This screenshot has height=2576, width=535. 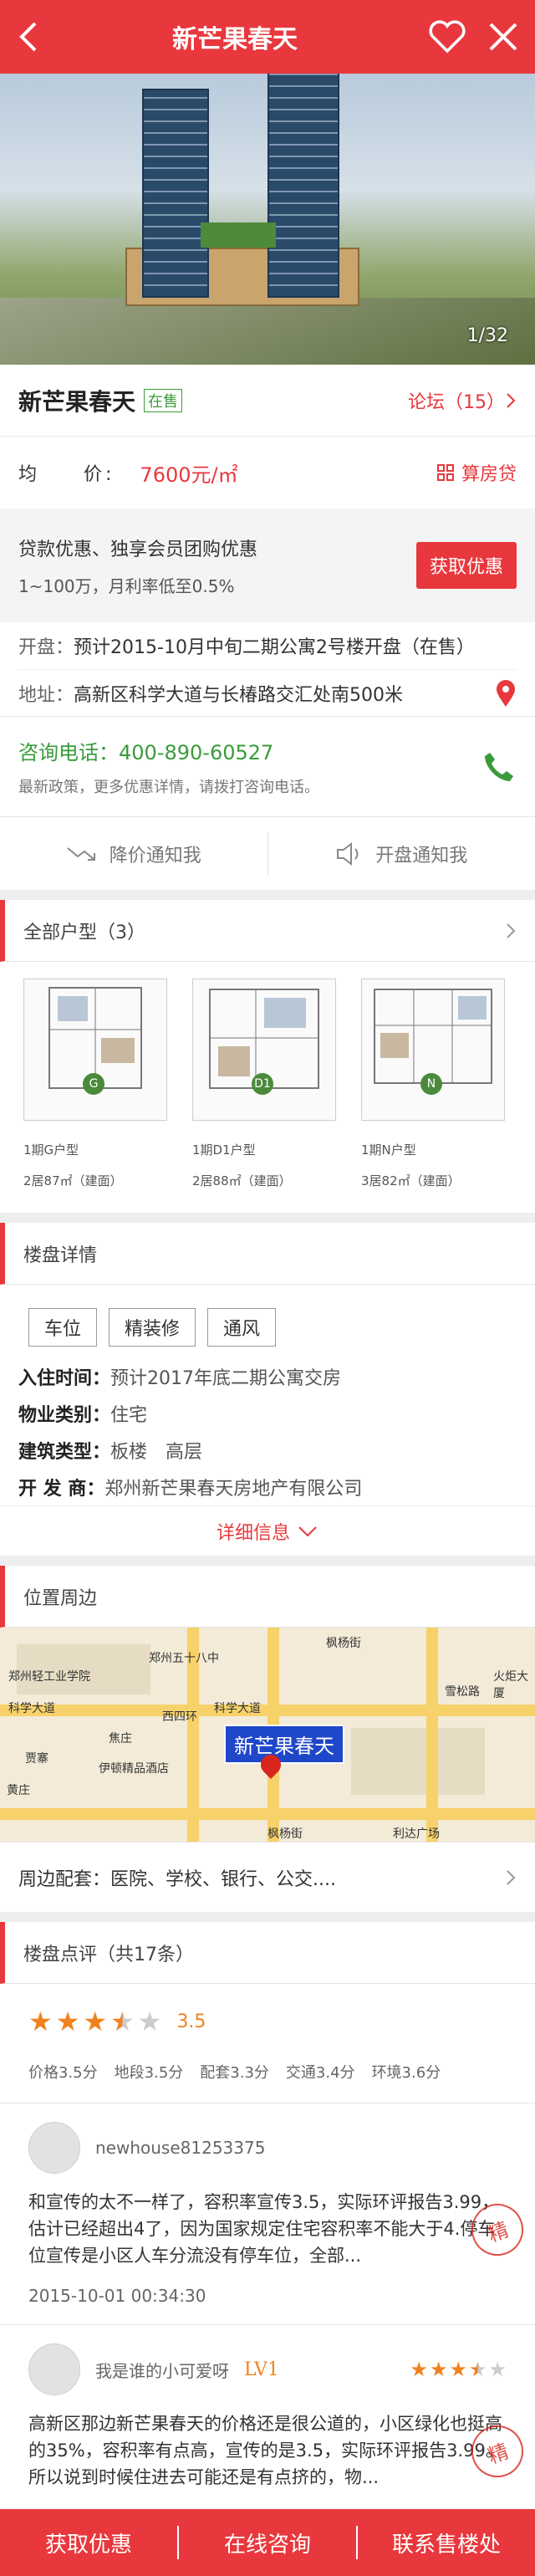 I want to click on details-row: 入住时间：预计2017年底二期公寓交房, so click(x=267, y=1376).